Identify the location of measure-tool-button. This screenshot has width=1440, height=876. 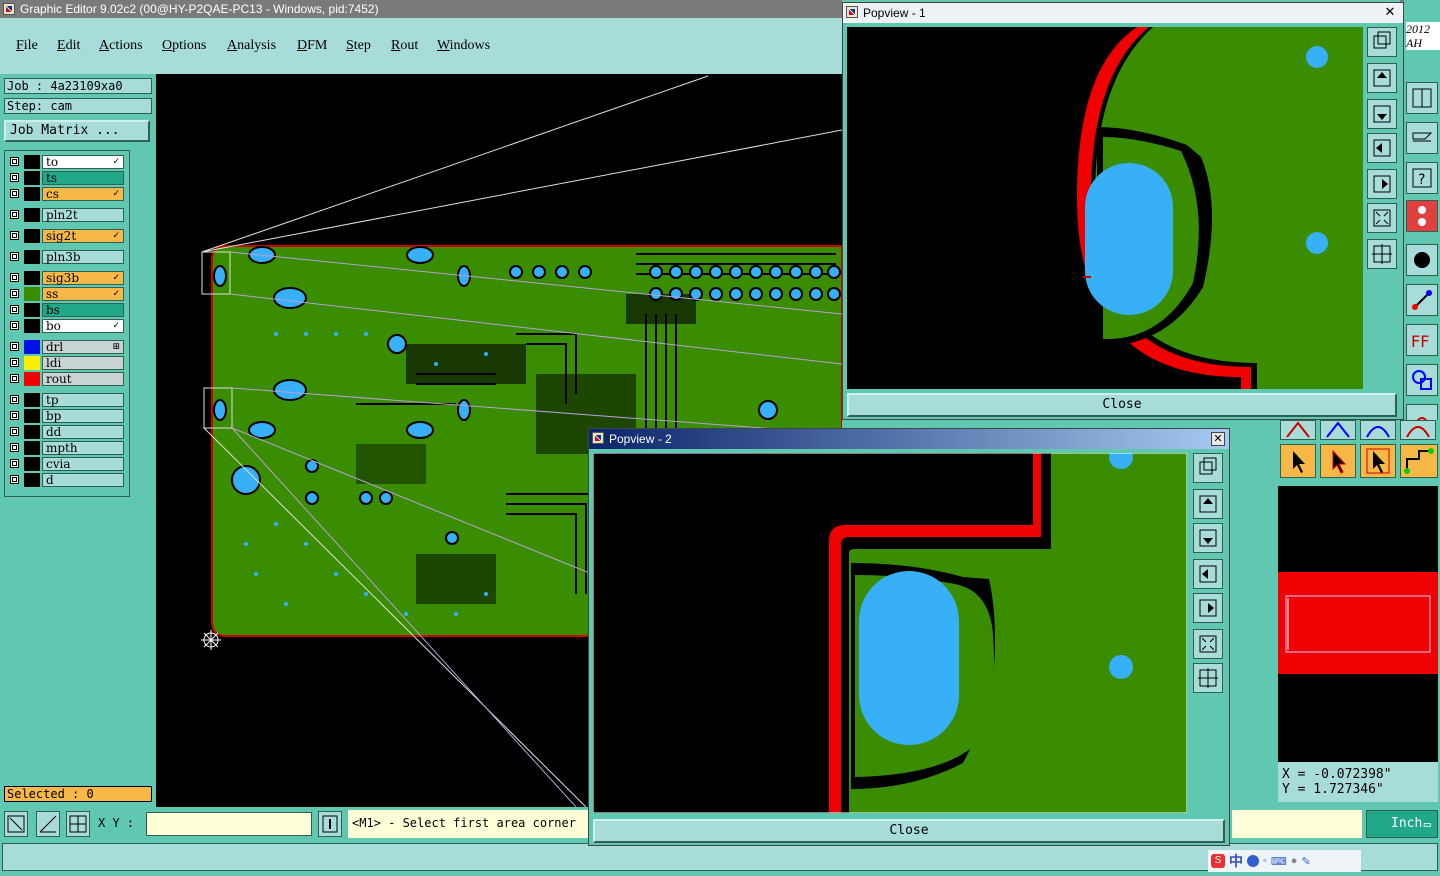
(48, 824).